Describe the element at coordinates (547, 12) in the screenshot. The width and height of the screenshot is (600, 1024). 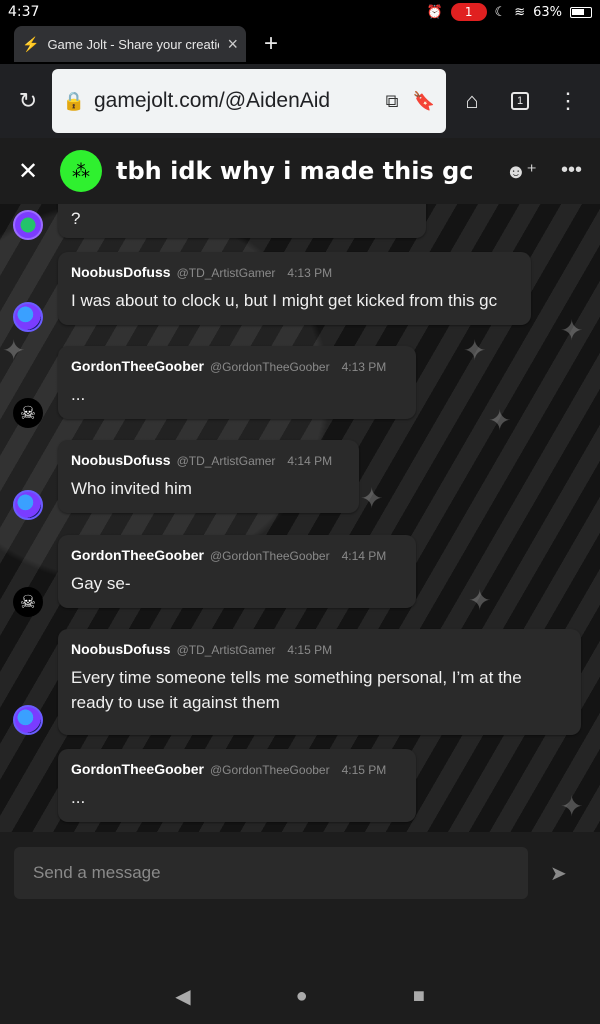
I see `battery-level: 63%` at that location.